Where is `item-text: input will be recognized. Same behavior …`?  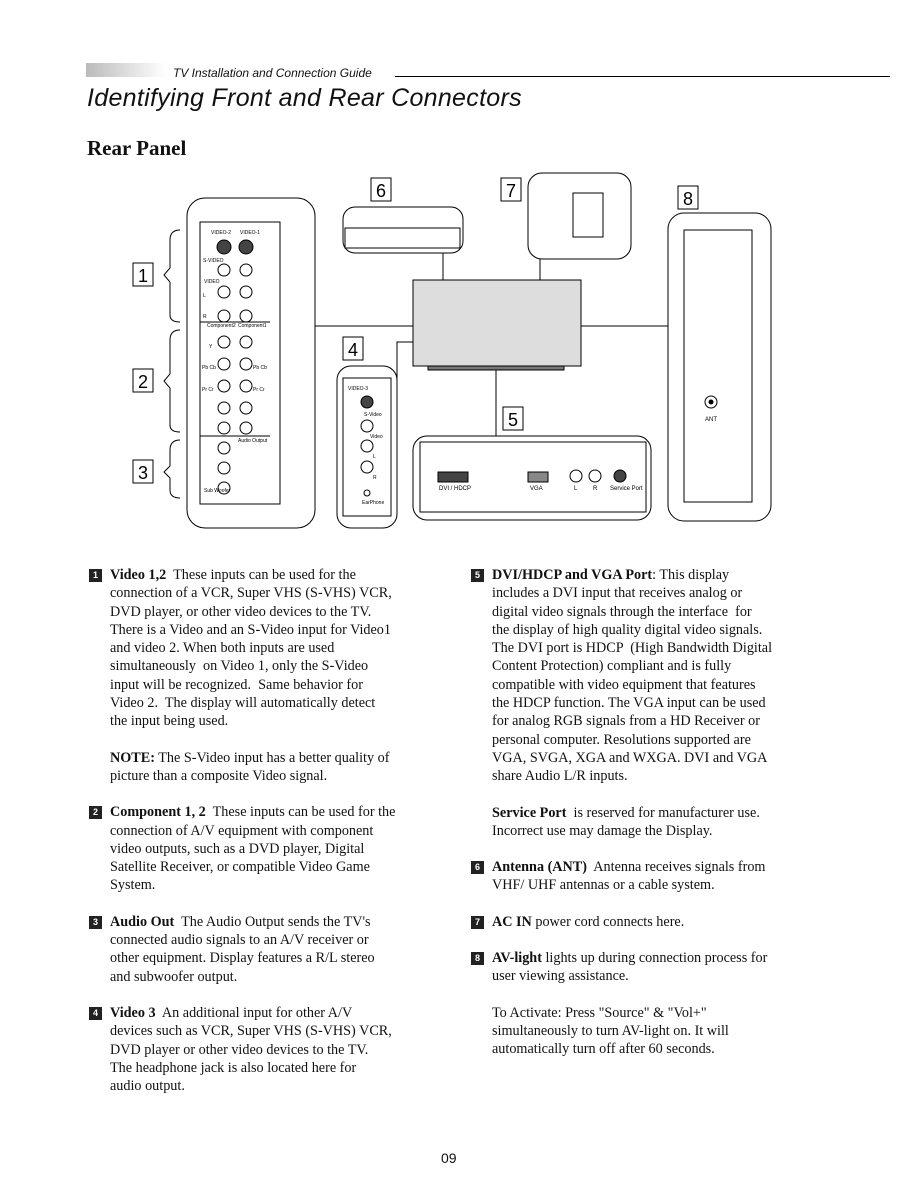
item-text: input will be recognized. Same behavior … is located at coordinates (236, 684).